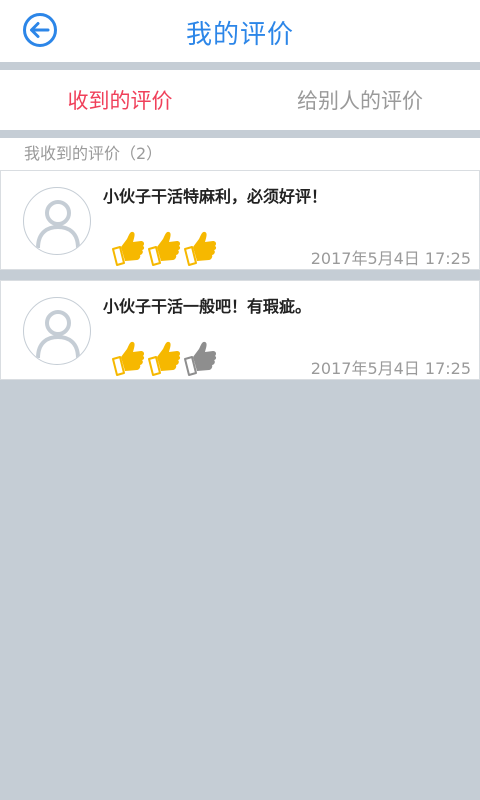 This screenshot has height=800, width=480. What do you see at coordinates (207, 306) in the screenshot?
I see `review-text: 小伙子干活一般吧！有瑕疵。` at bounding box center [207, 306].